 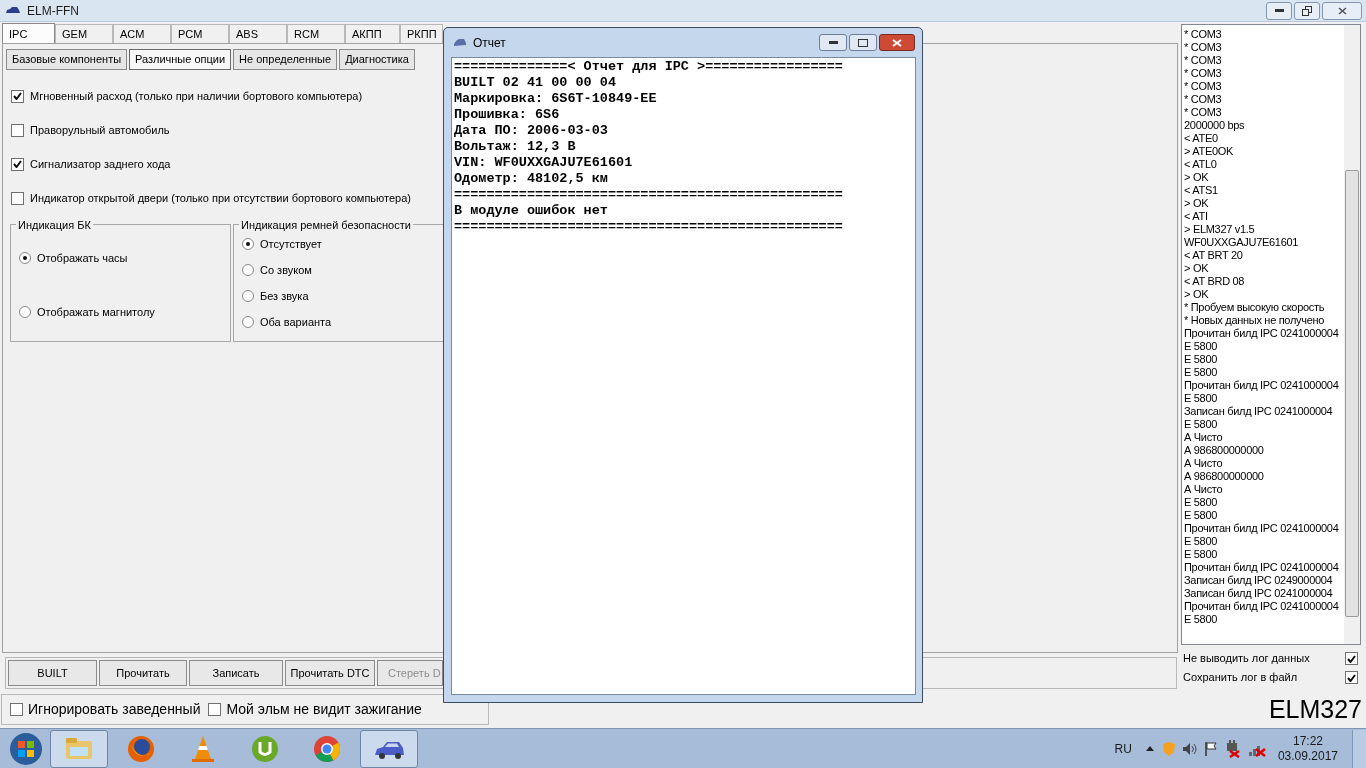 What do you see at coordinates (1271, 334) in the screenshot?
I see `log-list` at bounding box center [1271, 334].